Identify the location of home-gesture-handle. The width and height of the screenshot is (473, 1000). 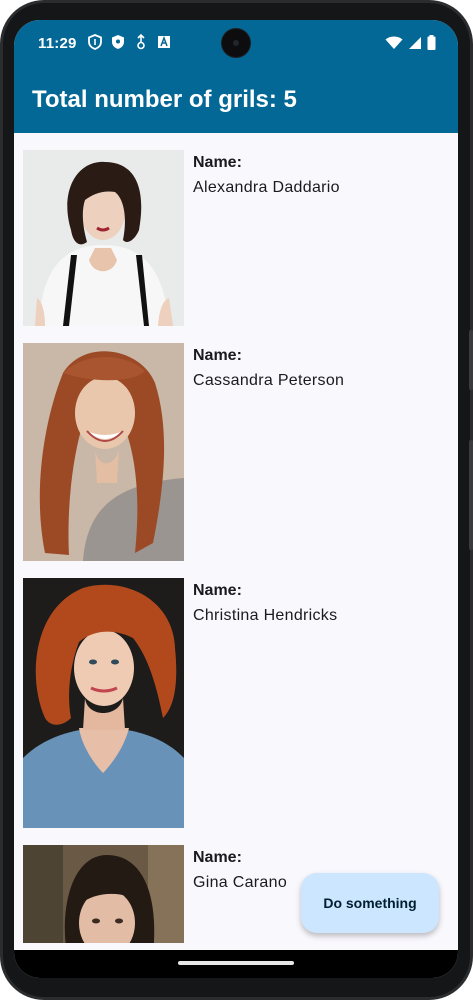
(236, 963).